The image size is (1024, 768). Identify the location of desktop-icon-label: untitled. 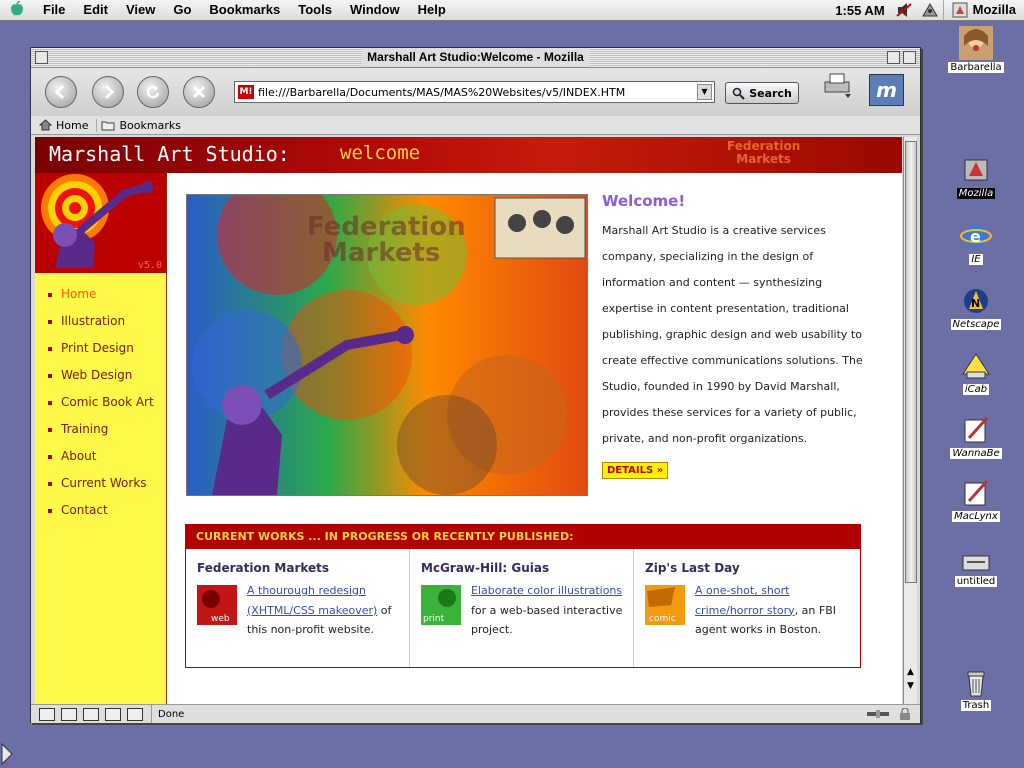
(976, 581).